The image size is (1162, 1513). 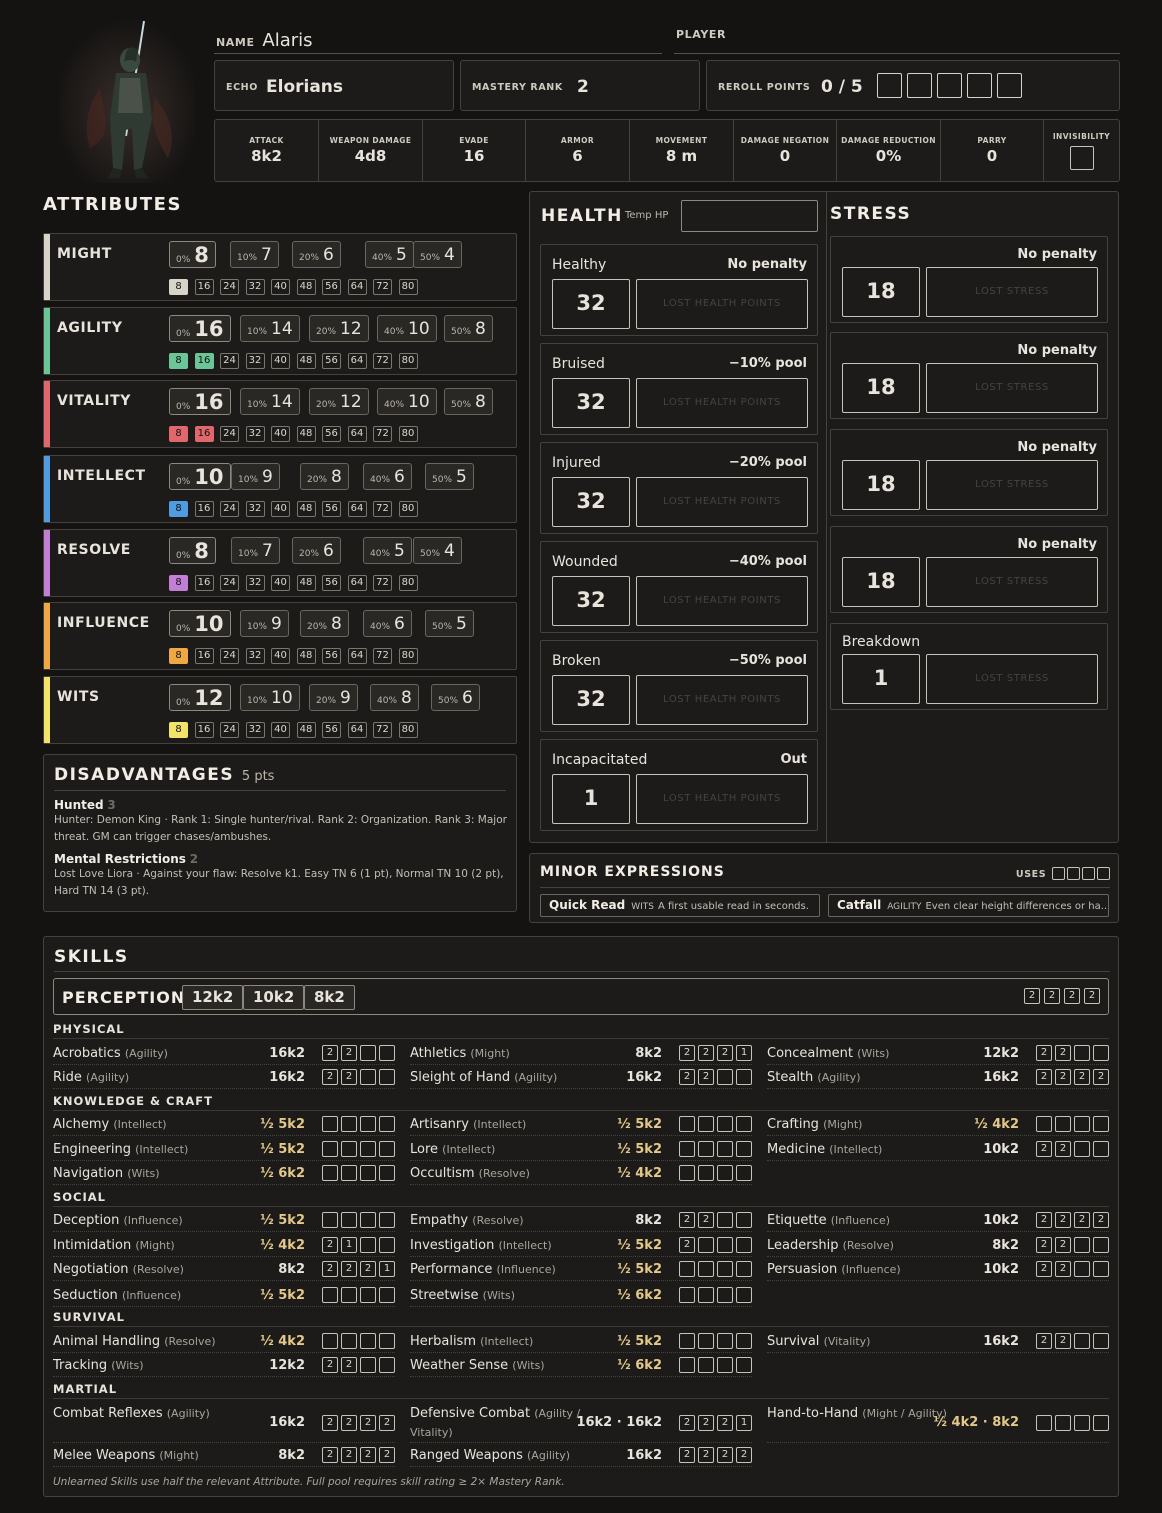 I want to click on attribute-pool: 40% 8, so click(x=394, y=697).